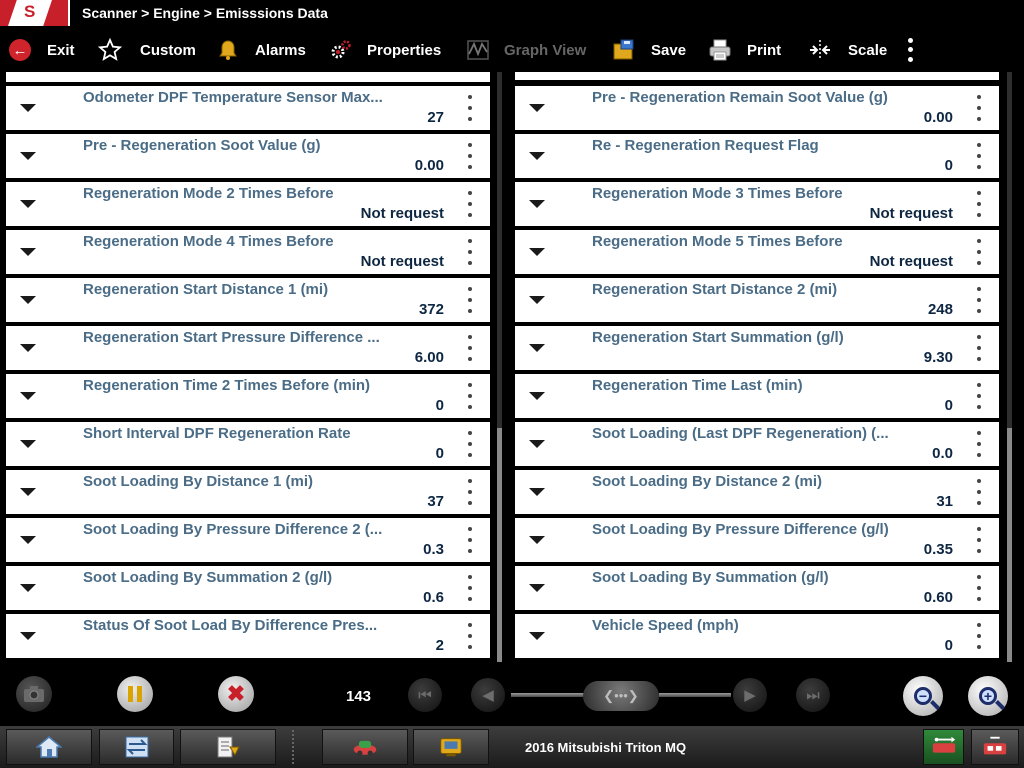 This screenshot has height=768, width=1024. What do you see at coordinates (248, 444) in the screenshot?
I see `parameter-row: Short Interval DPF Regeneration Rate 0` at bounding box center [248, 444].